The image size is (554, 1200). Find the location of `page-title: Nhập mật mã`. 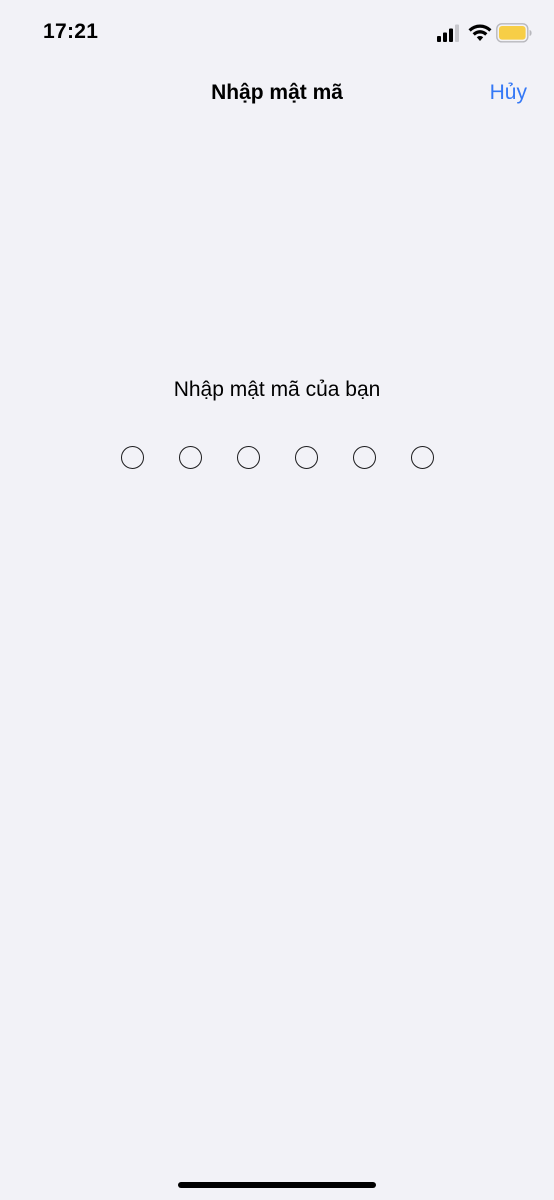

page-title: Nhập mật mã is located at coordinates (277, 92).